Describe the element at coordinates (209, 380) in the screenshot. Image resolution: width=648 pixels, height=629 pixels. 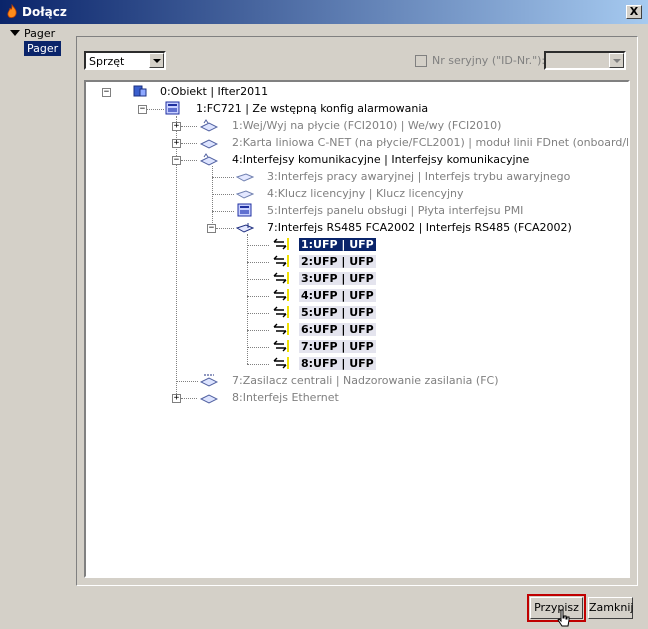
I see `power-icon` at that location.